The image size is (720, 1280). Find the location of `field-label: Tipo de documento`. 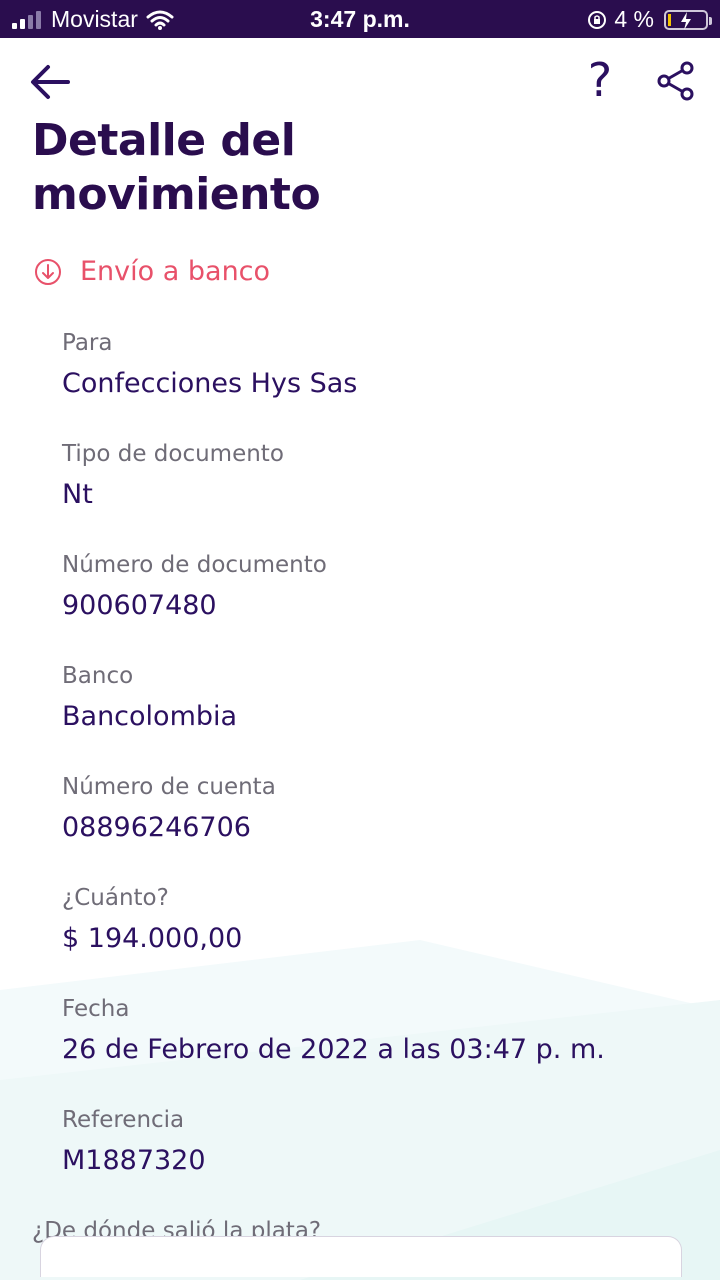

field-label: Tipo de documento is located at coordinates (173, 454).